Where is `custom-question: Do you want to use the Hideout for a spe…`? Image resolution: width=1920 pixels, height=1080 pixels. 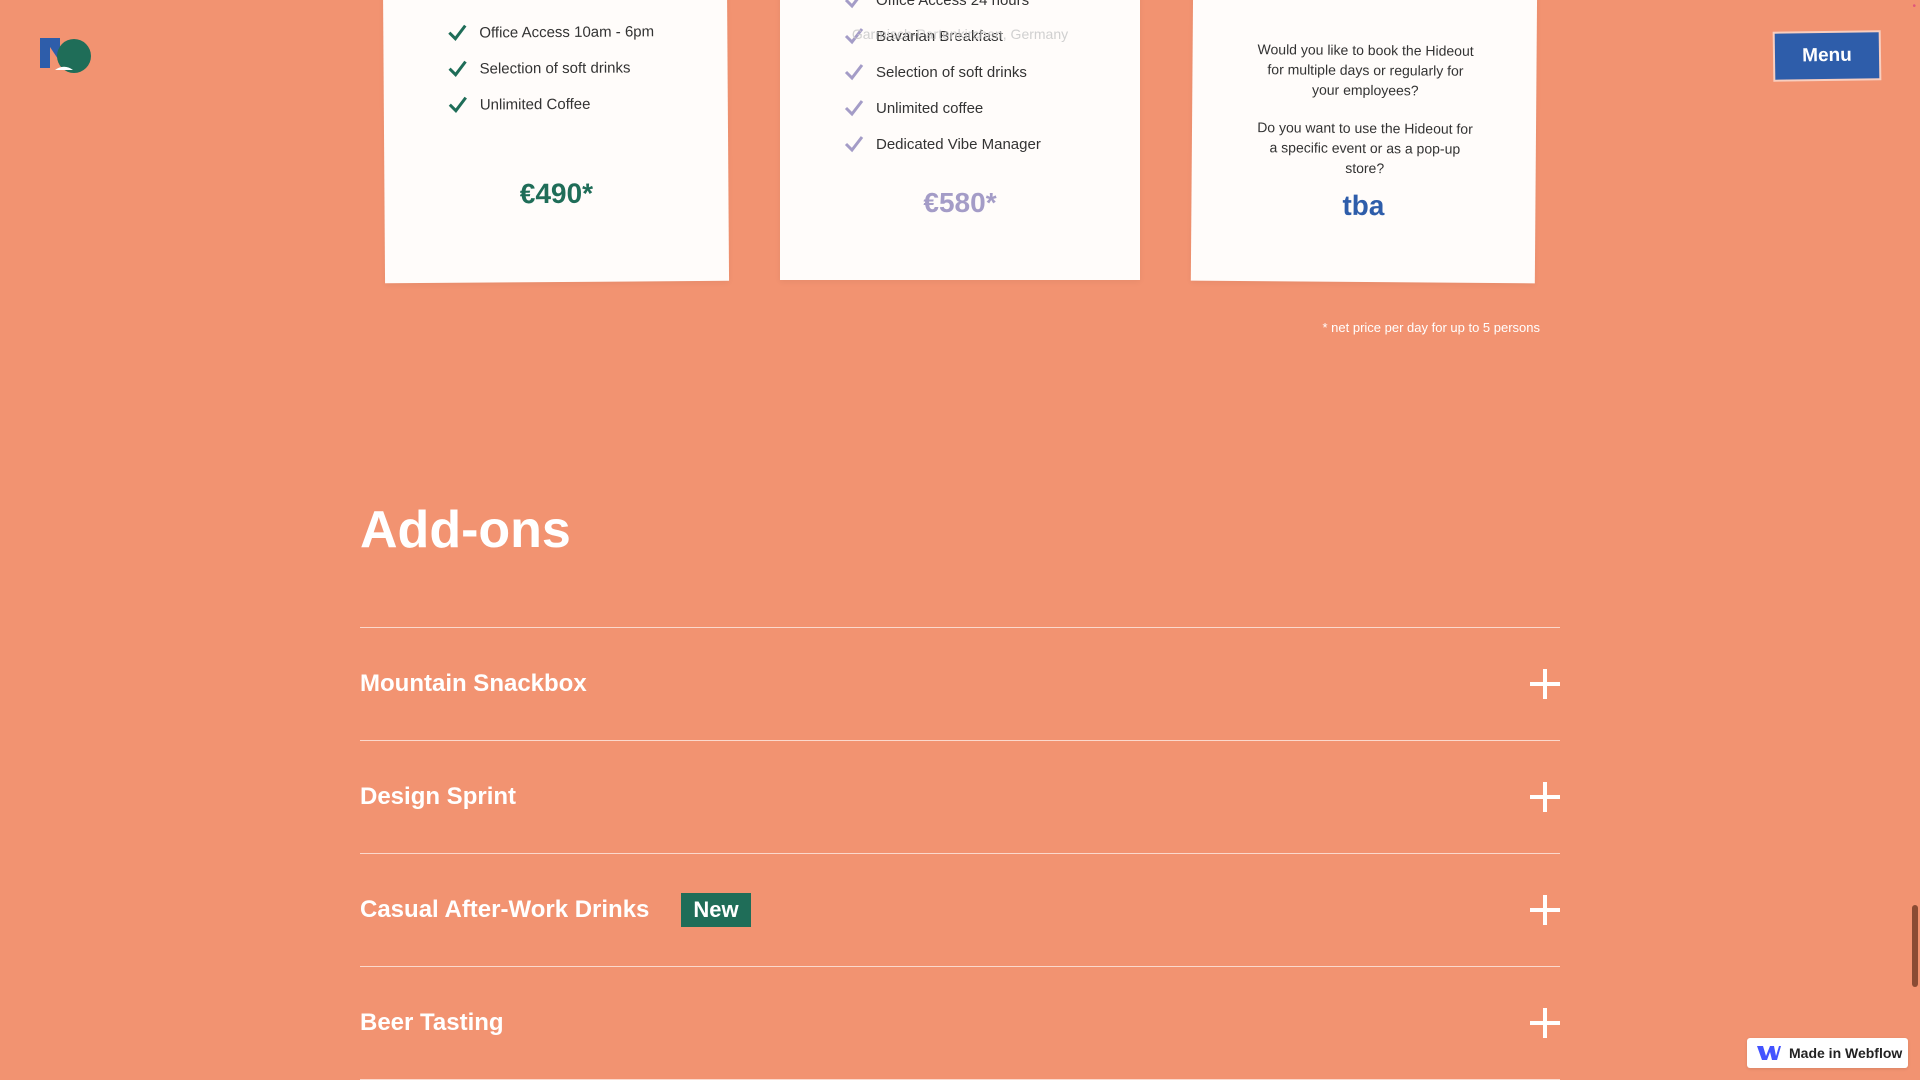 custom-question: Do you want to use the Hideout for a spe… is located at coordinates (1365, 148).